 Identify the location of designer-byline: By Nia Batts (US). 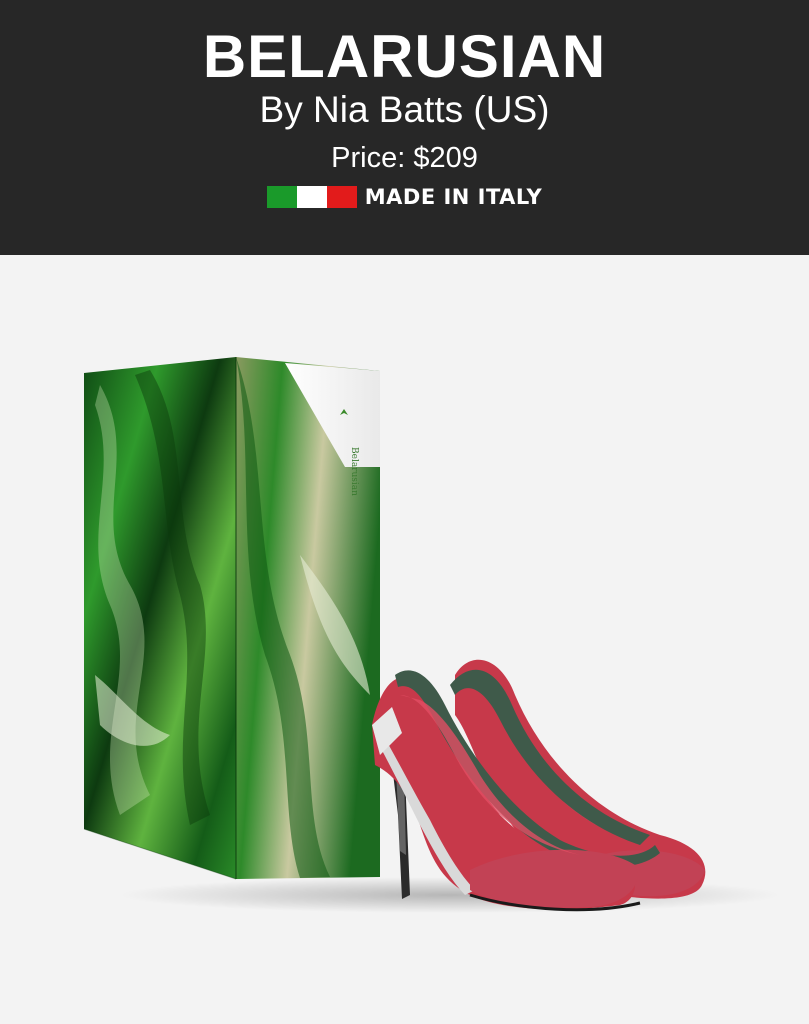
(404, 109).